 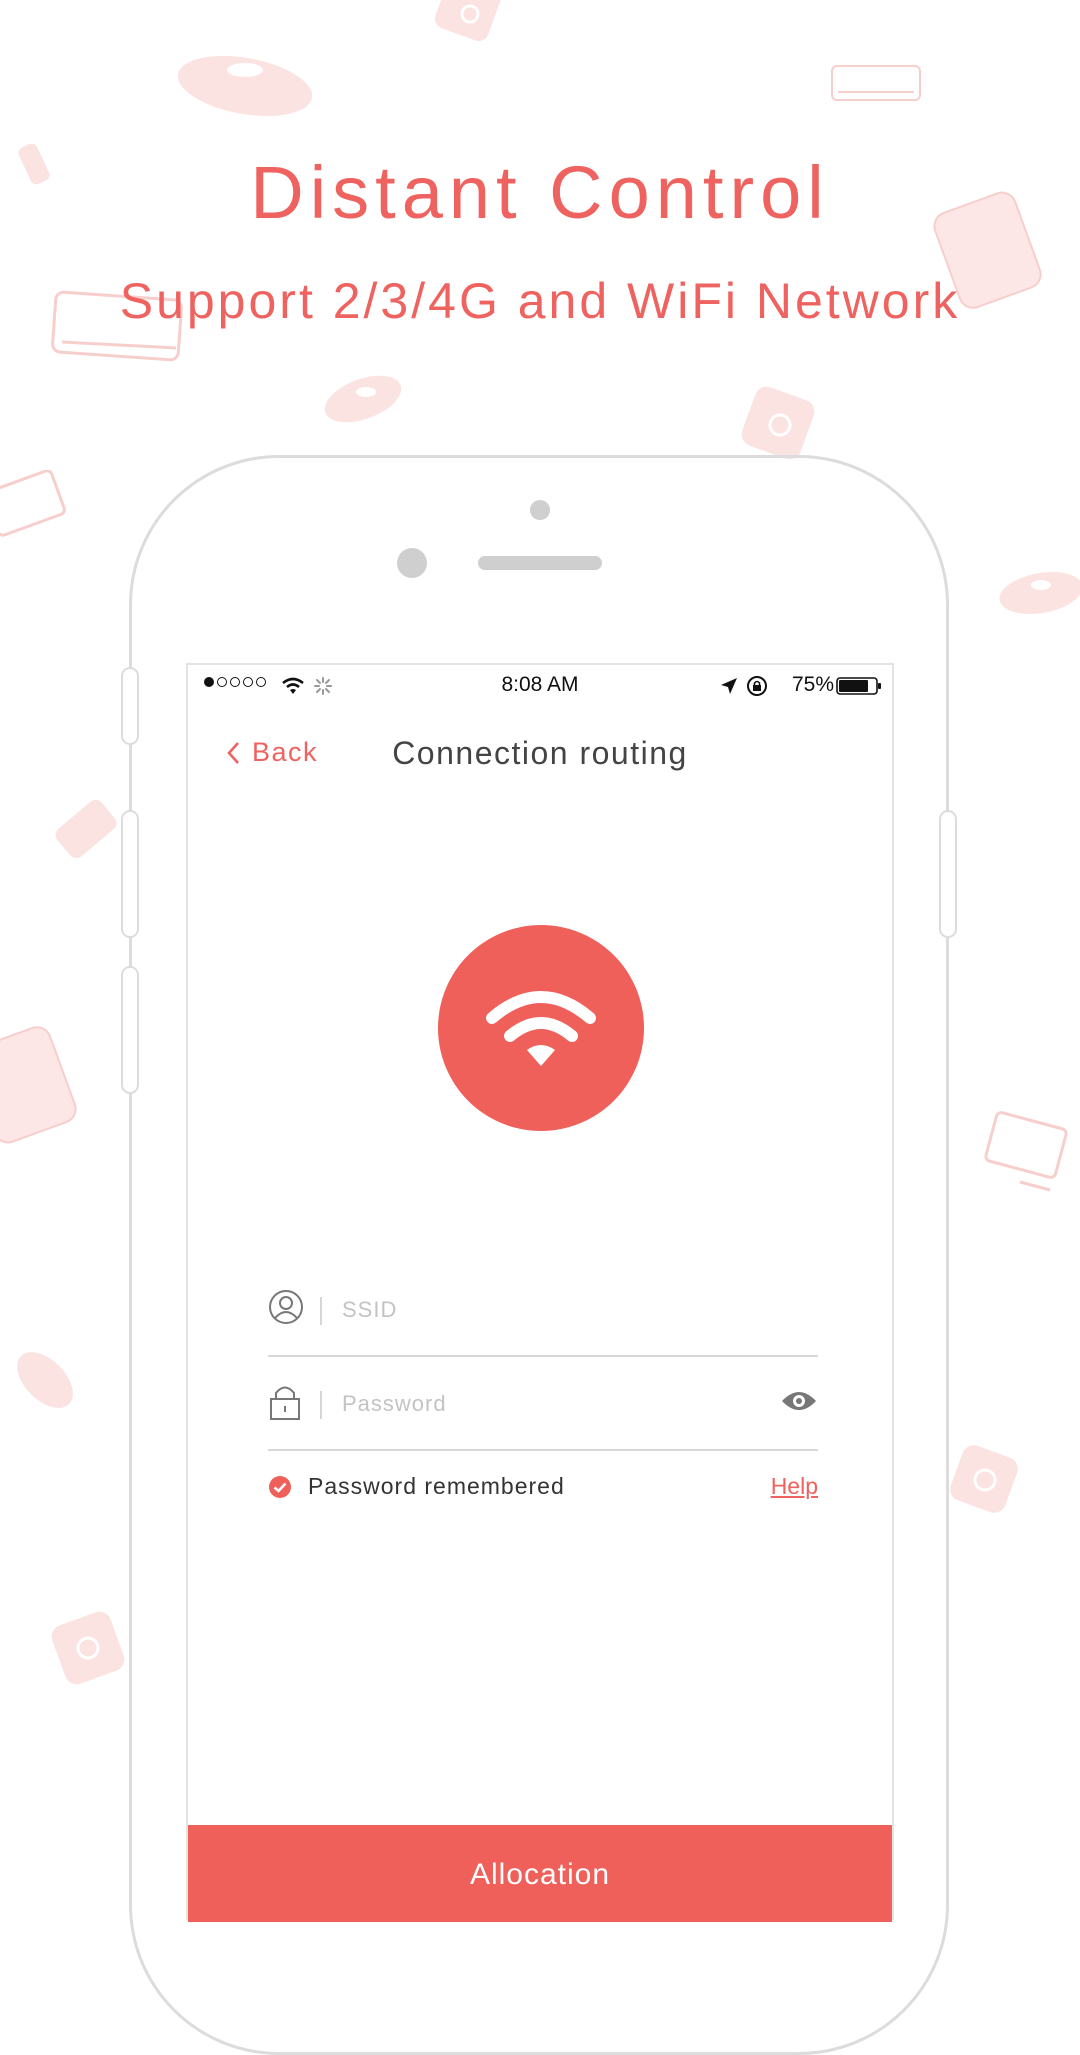 I want to click on battery-icon, so click(x=858, y=686).